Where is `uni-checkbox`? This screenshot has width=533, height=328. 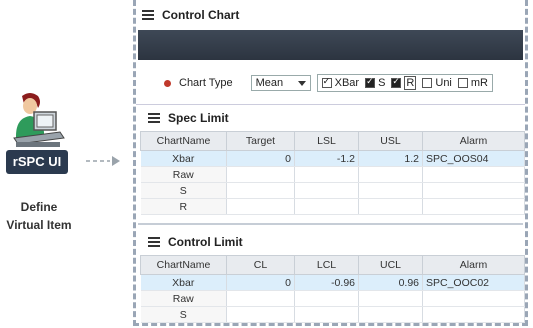
uni-checkbox is located at coordinates (427, 83).